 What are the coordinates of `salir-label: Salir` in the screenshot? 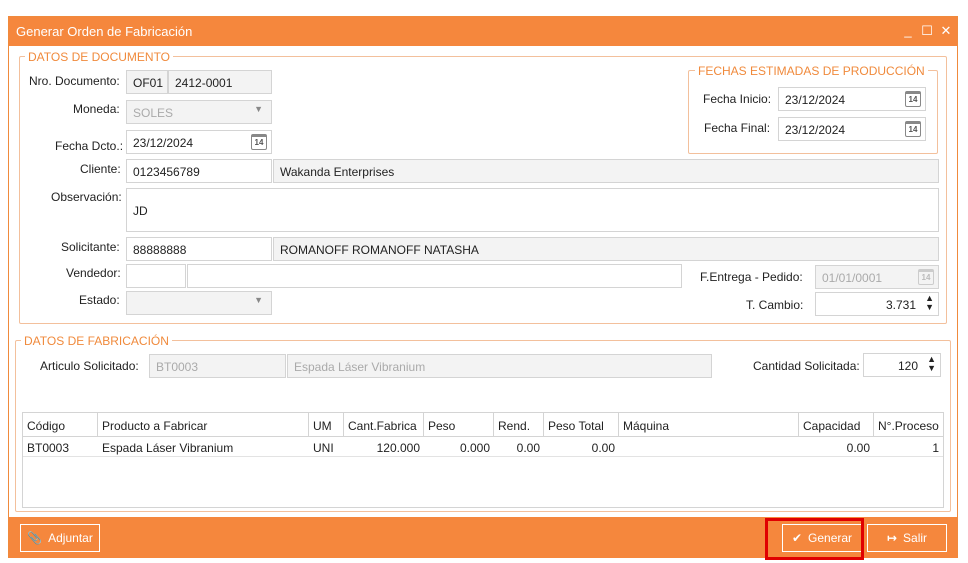 It's located at (915, 538).